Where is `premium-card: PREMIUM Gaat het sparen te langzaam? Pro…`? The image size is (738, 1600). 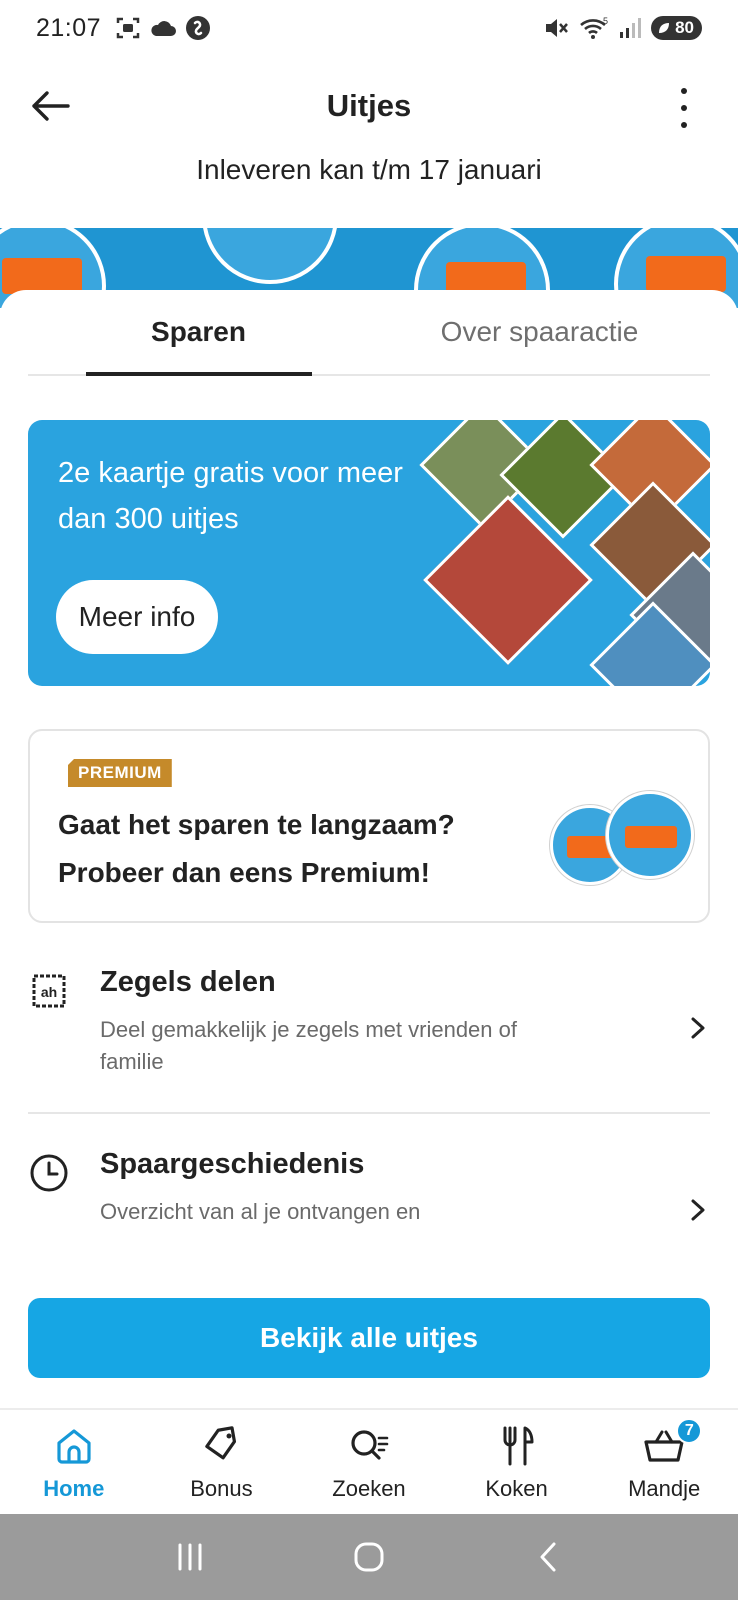 premium-card: PREMIUM Gaat het sparen te langzaam? Pro… is located at coordinates (369, 826).